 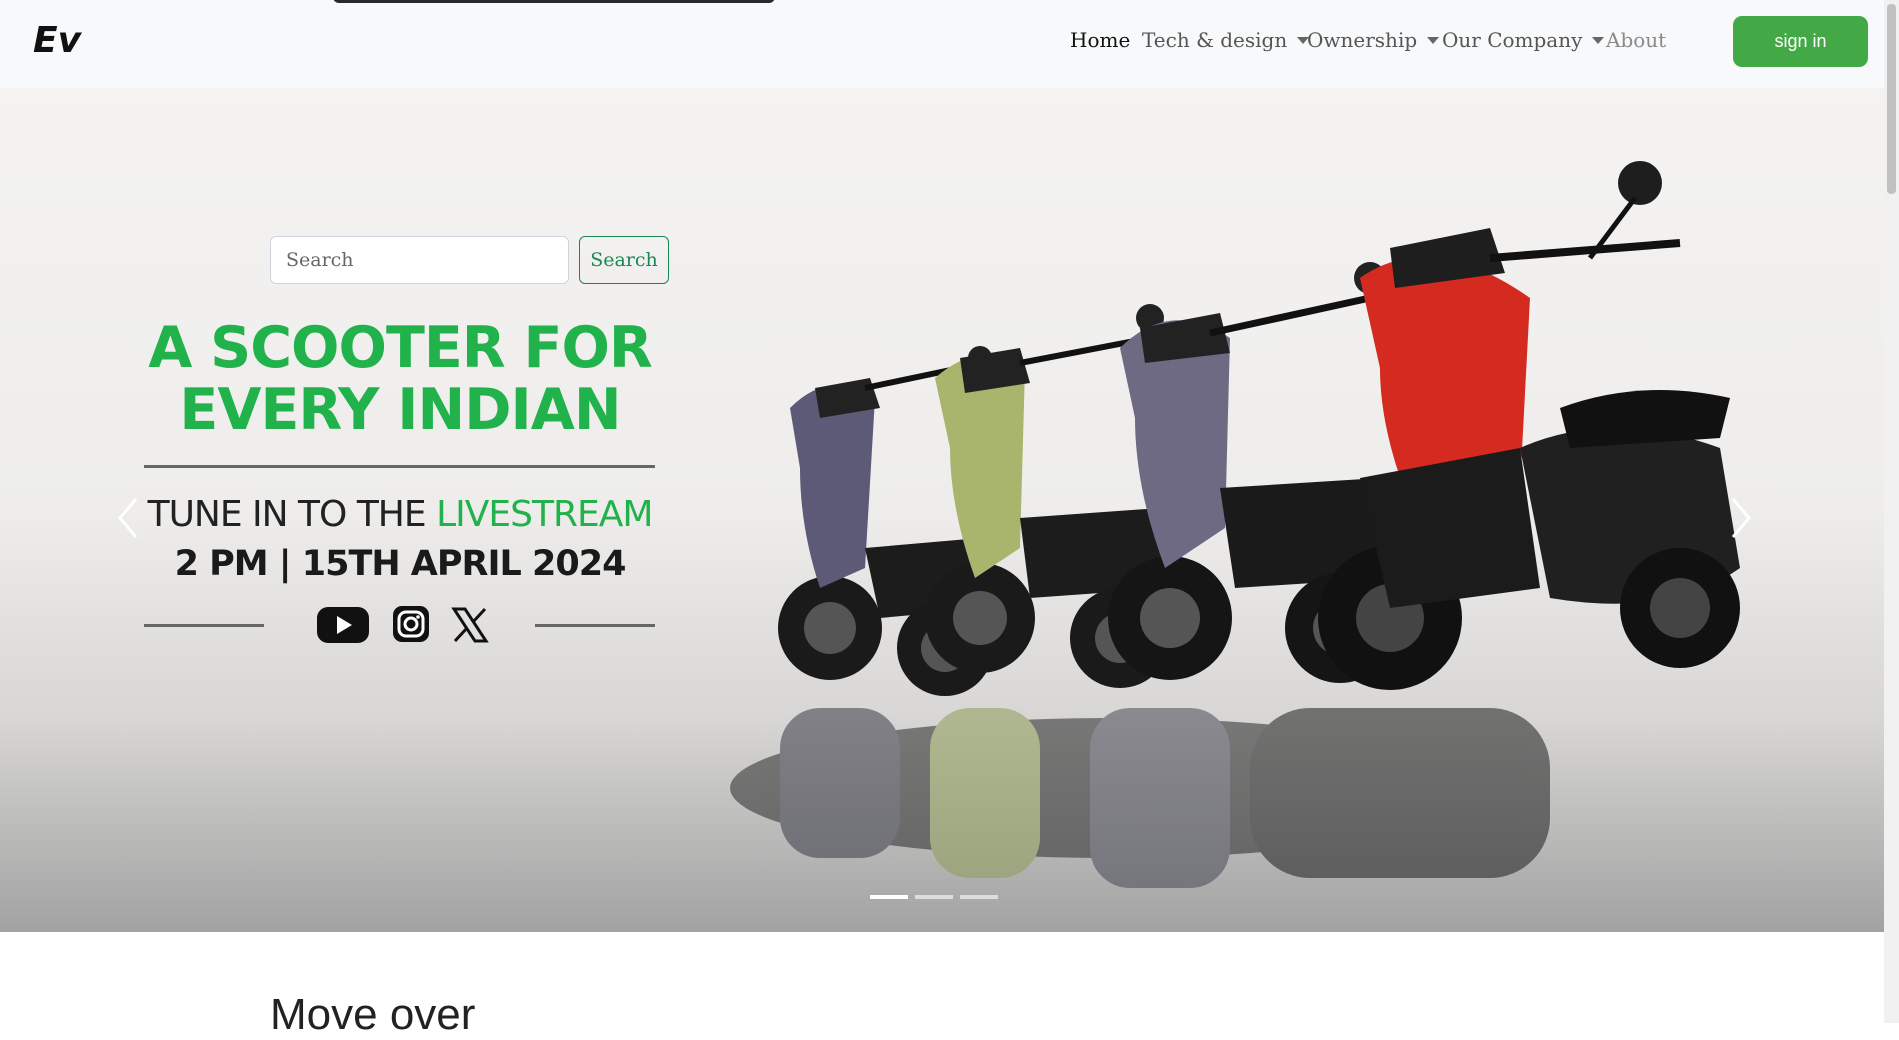 I want to click on hero-date: 2 PM | 15TH APRIL 2024, so click(x=400, y=564).